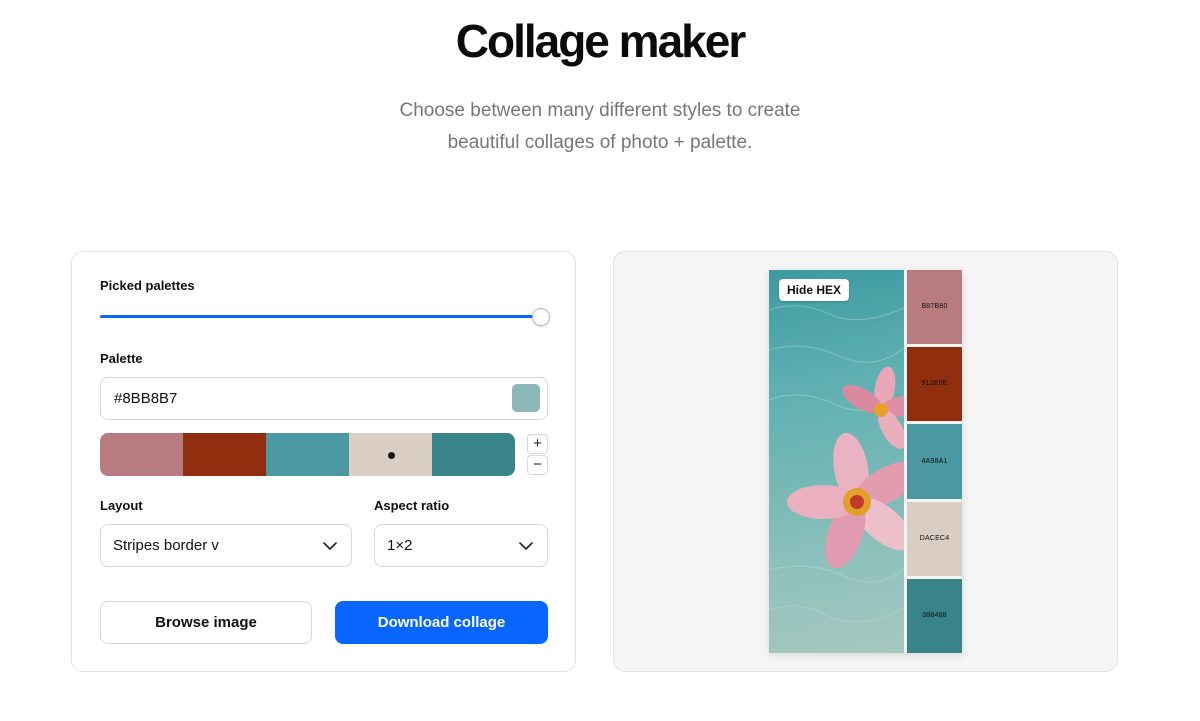 The image size is (1200, 721). I want to click on stripe-hex-label: 912E0E, so click(934, 384).